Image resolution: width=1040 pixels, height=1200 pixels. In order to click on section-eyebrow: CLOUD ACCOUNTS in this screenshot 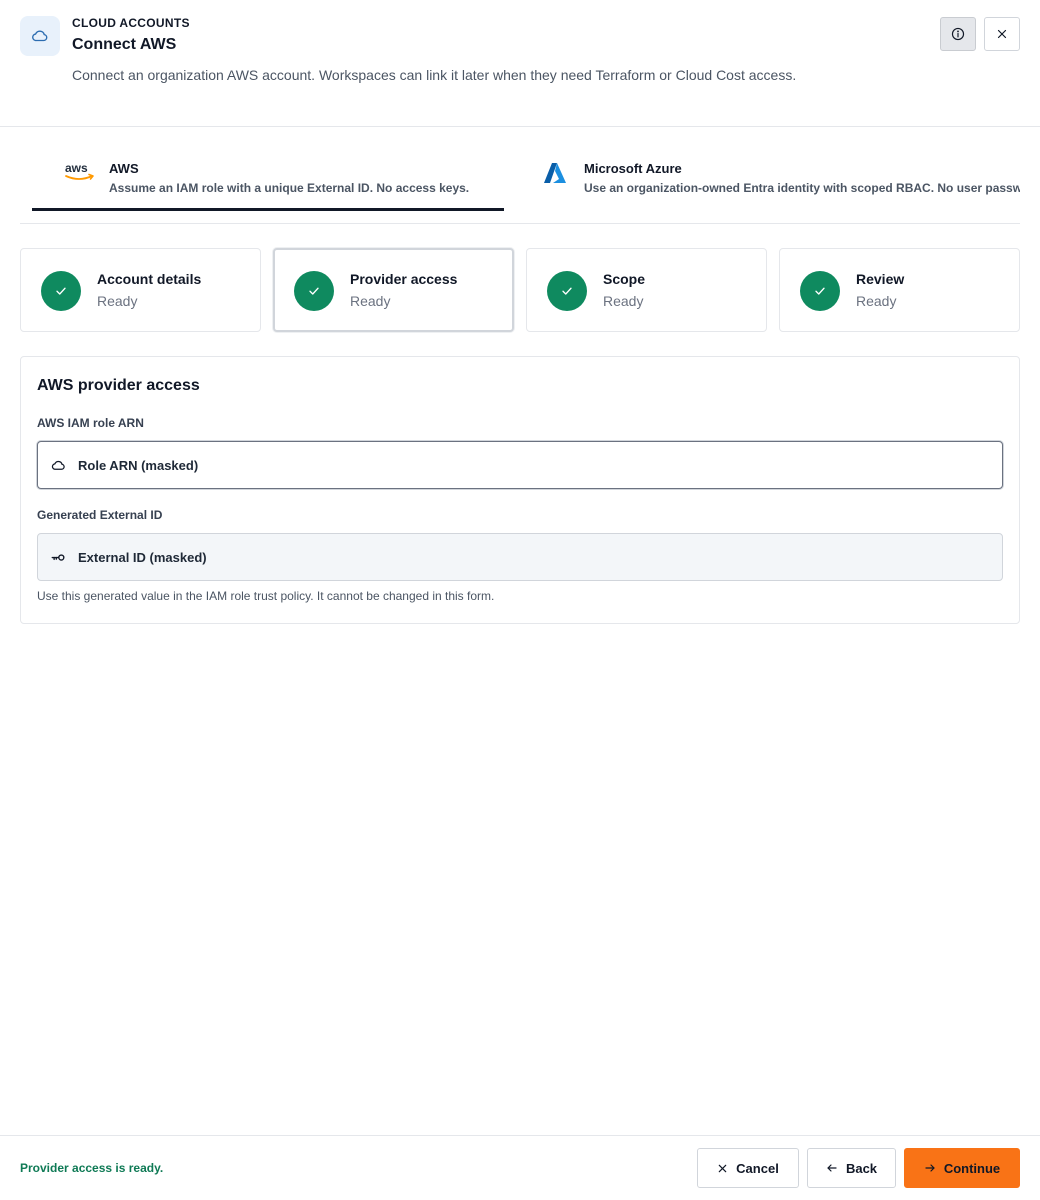, I will do `click(131, 23)`.